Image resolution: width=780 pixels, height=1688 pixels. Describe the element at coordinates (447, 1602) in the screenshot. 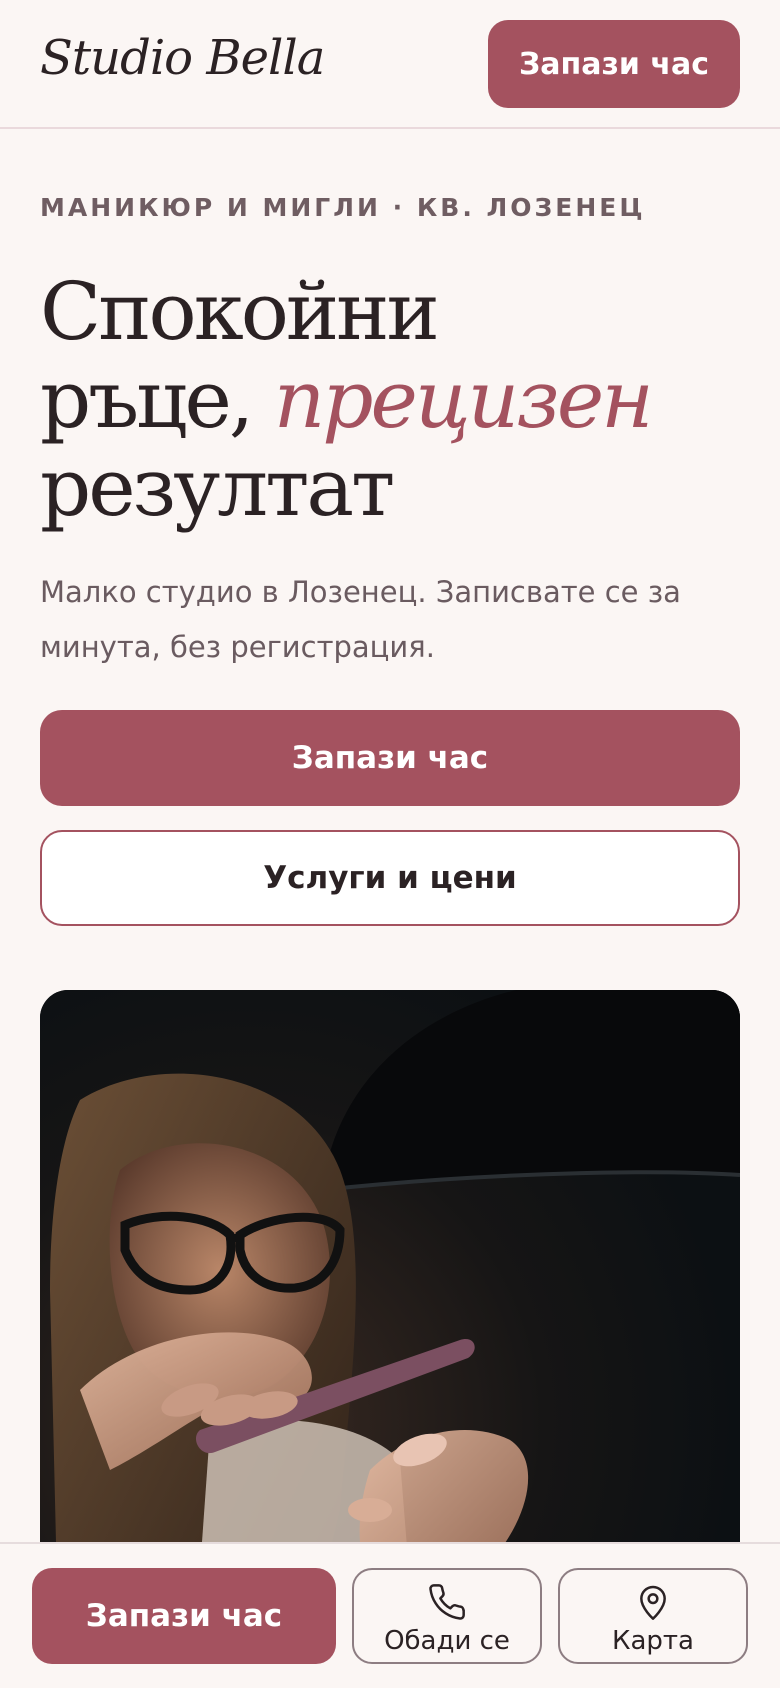

I see `phone-icon` at that location.